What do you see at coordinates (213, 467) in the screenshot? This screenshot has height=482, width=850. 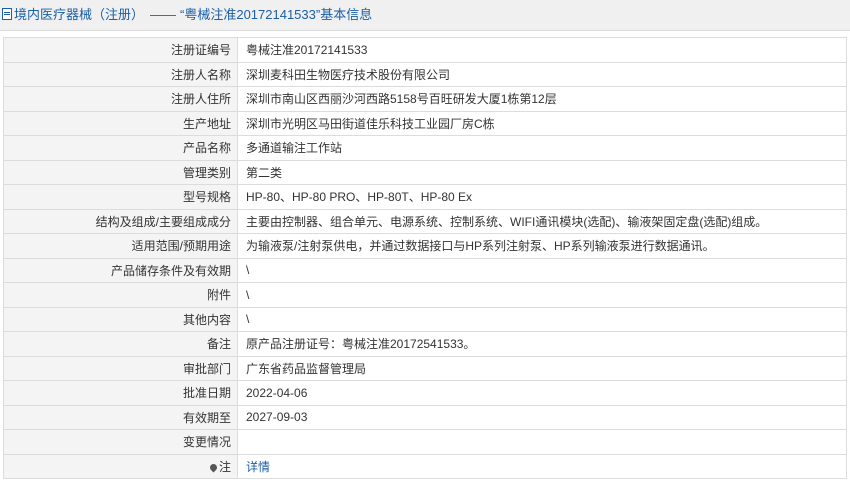 I see `pin-icon` at bounding box center [213, 467].